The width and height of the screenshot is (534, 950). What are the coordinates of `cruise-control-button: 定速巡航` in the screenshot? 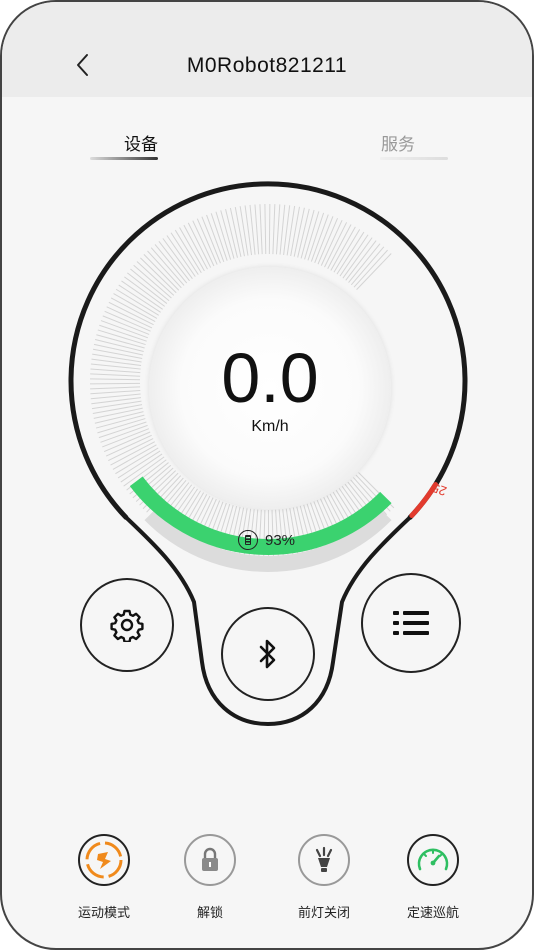 It's located at (433, 877).